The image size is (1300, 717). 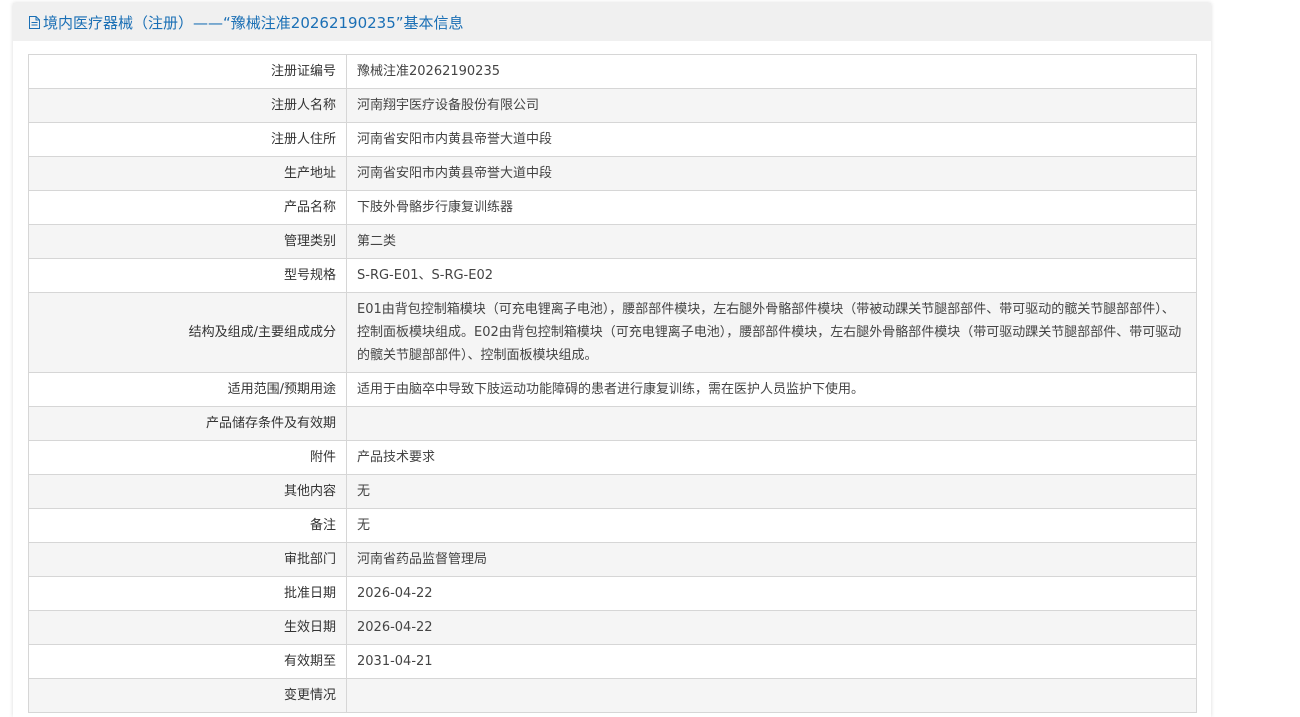 I want to click on row-value: 适用于由脑卒中导致下肢运动功能障碍的患者进行康复训练，需在医护人员监护下使用。, so click(x=771, y=389).